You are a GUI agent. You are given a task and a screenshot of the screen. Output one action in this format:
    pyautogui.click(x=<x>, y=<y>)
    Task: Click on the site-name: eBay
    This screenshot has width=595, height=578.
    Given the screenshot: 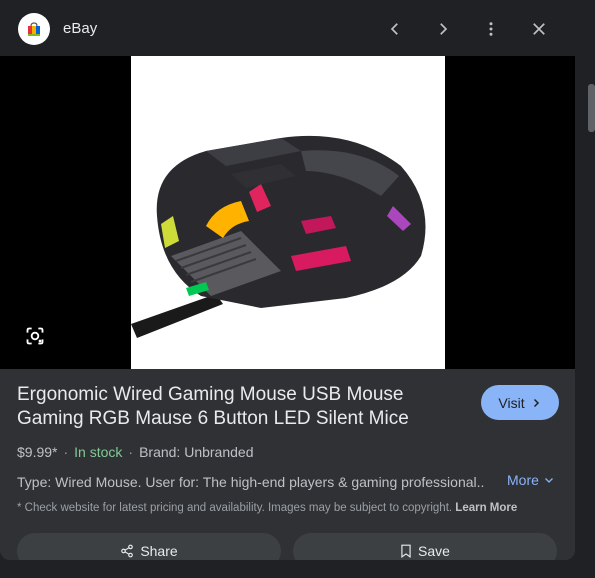 What is the action you would take?
    pyautogui.click(x=80, y=28)
    